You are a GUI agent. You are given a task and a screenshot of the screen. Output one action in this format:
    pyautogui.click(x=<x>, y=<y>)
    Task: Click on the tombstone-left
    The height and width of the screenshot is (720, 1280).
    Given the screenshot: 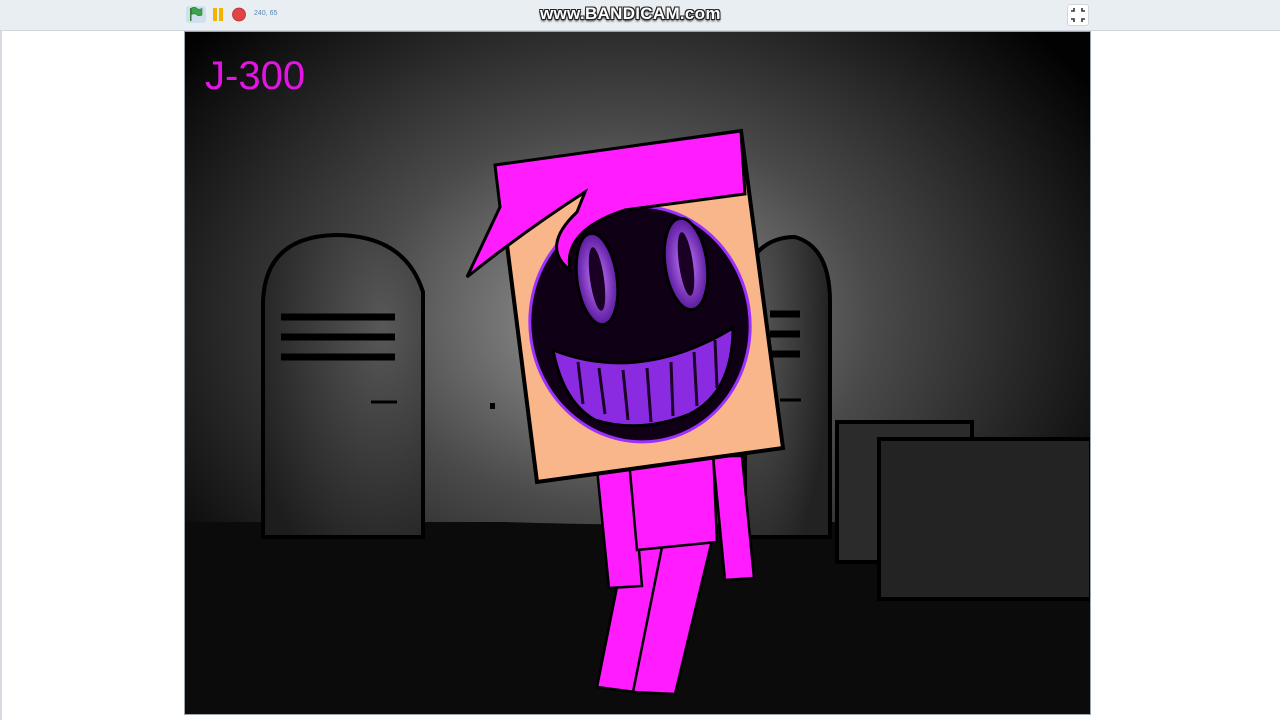 What is the action you would take?
    pyautogui.click(x=343, y=385)
    